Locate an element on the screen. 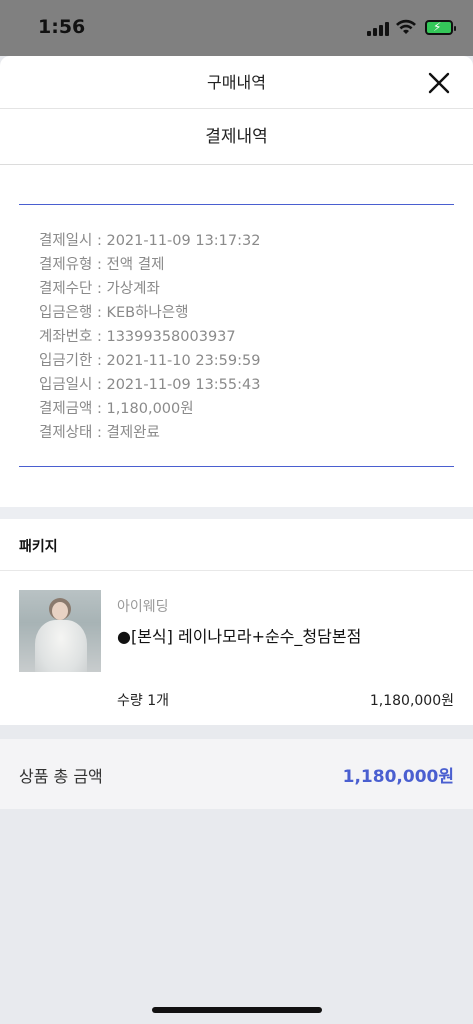 The width and height of the screenshot is (473, 1024). total-value: 1,180,000원 is located at coordinates (398, 777).